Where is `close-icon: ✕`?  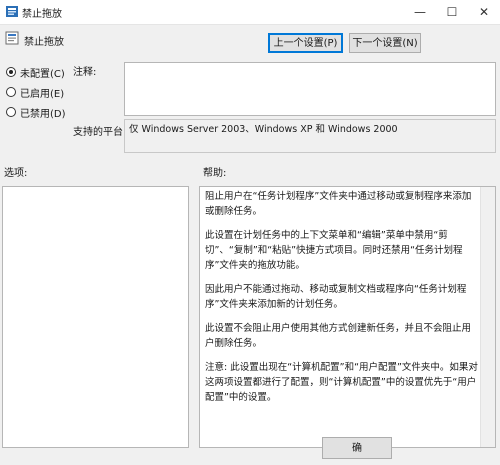 close-icon: ✕ is located at coordinates (484, 12).